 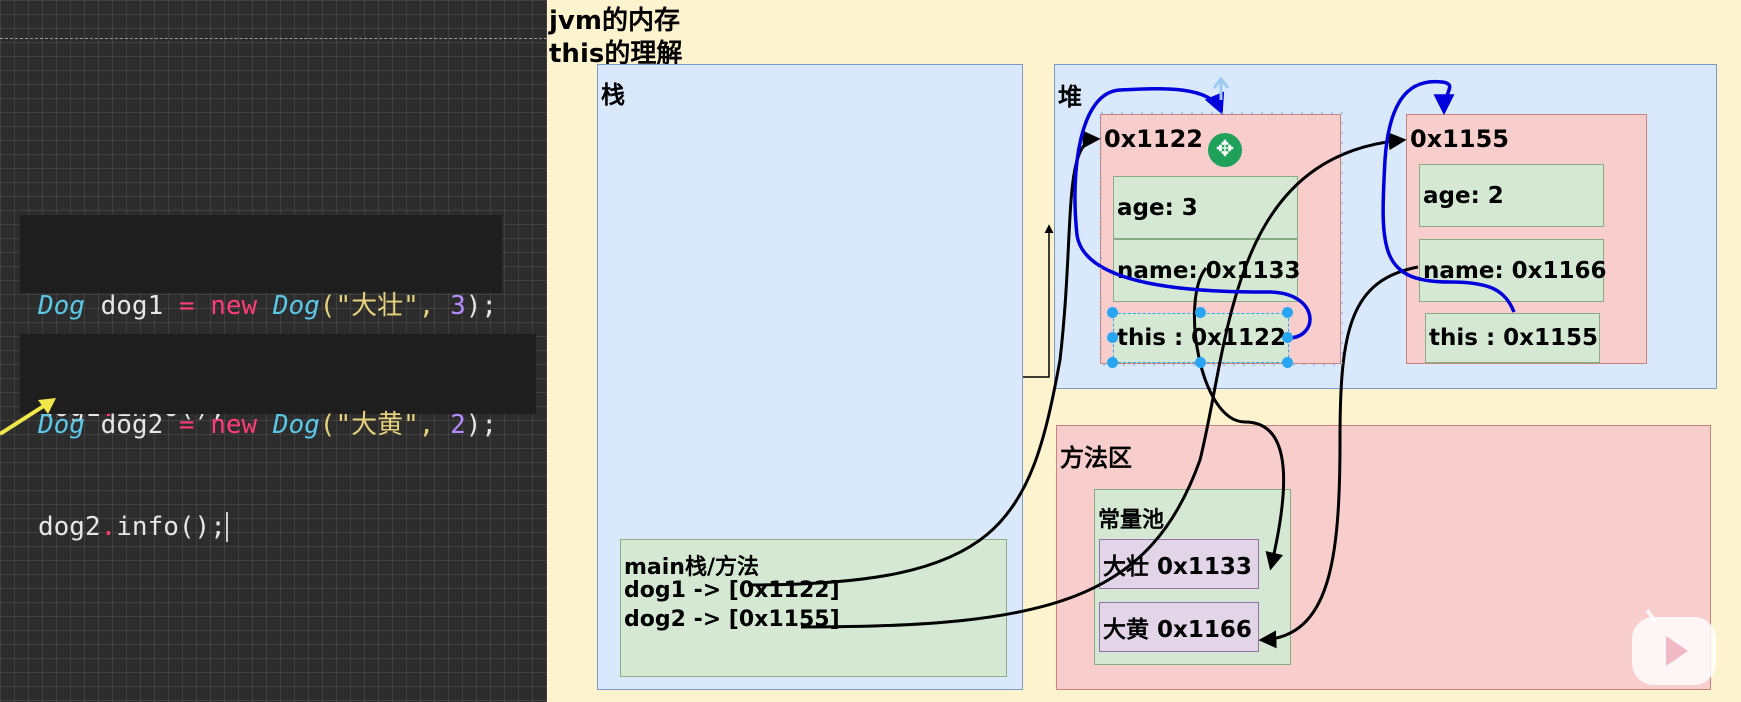 What do you see at coordinates (1221, 88) in the screenshot?
I see `resize-arrow-icon` at bounding box center [1221, 88].